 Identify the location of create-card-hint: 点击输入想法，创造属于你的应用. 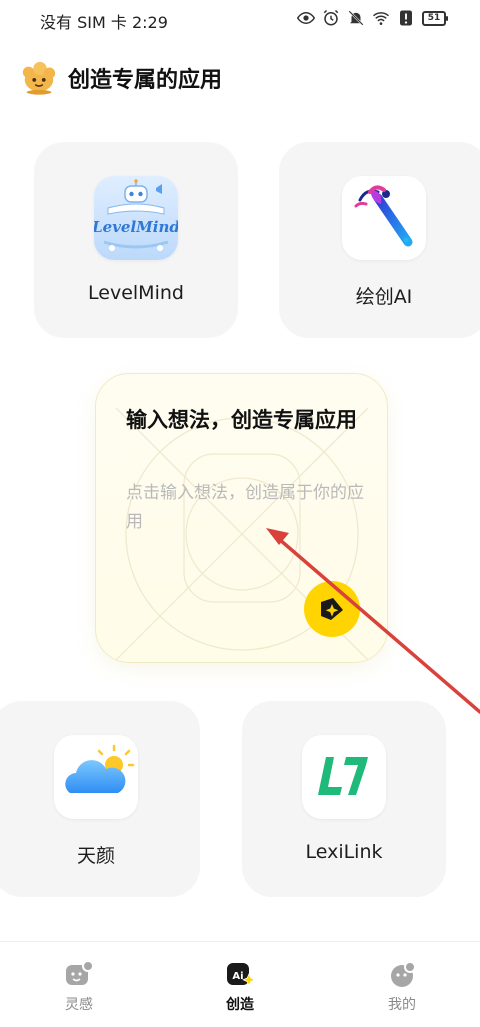
(246, 508).